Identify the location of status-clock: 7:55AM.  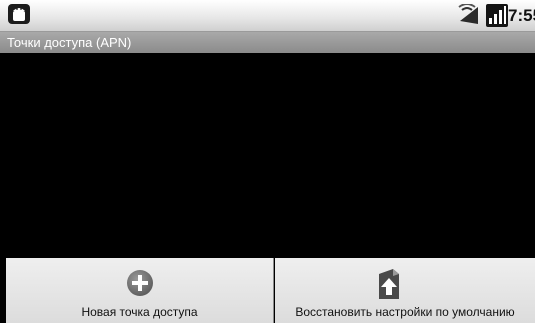
(521, 16).